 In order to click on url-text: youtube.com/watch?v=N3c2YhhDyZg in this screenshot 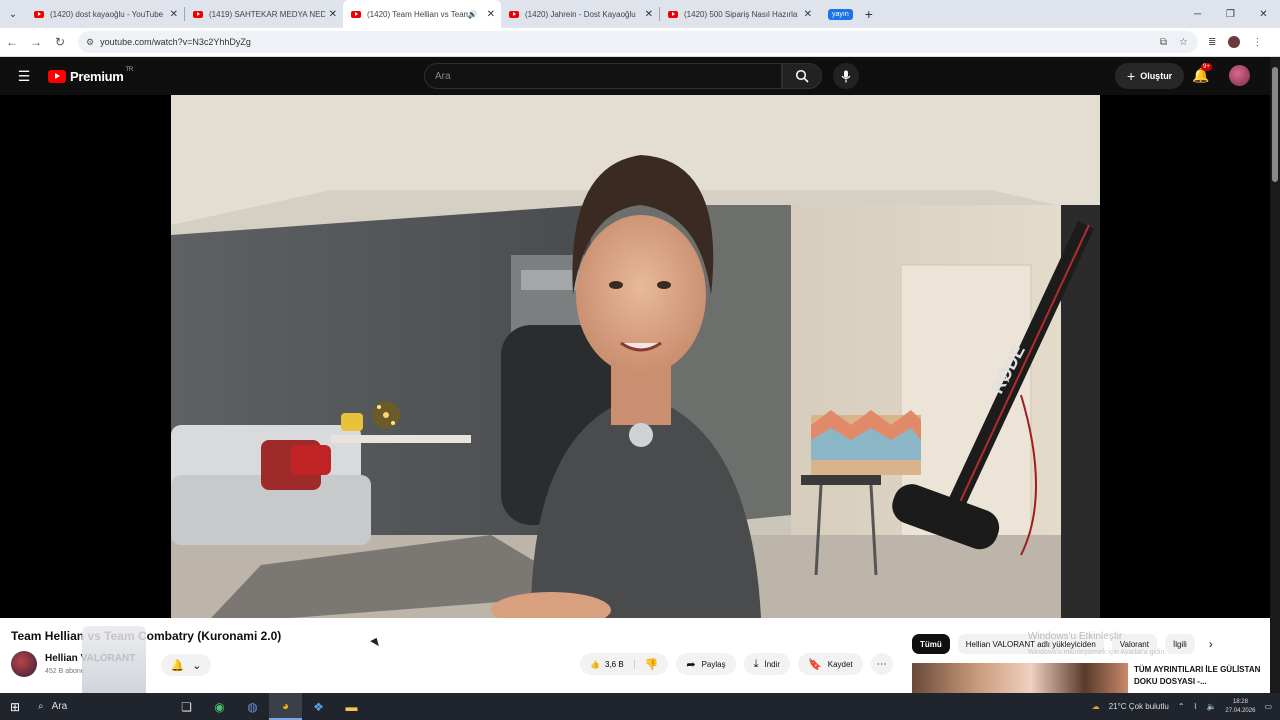, I will do `click(175, 42)`.